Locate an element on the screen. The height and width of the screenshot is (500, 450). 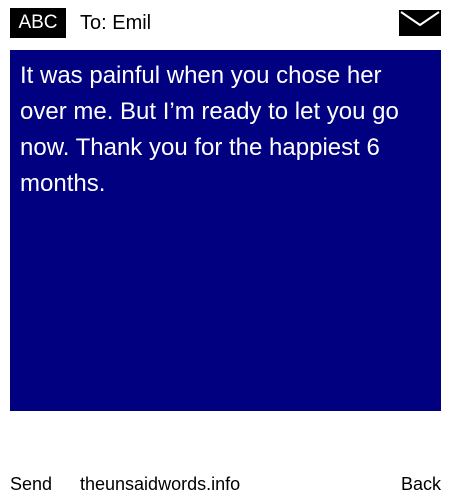
envelope-icon is located at coordinates (420, 23).